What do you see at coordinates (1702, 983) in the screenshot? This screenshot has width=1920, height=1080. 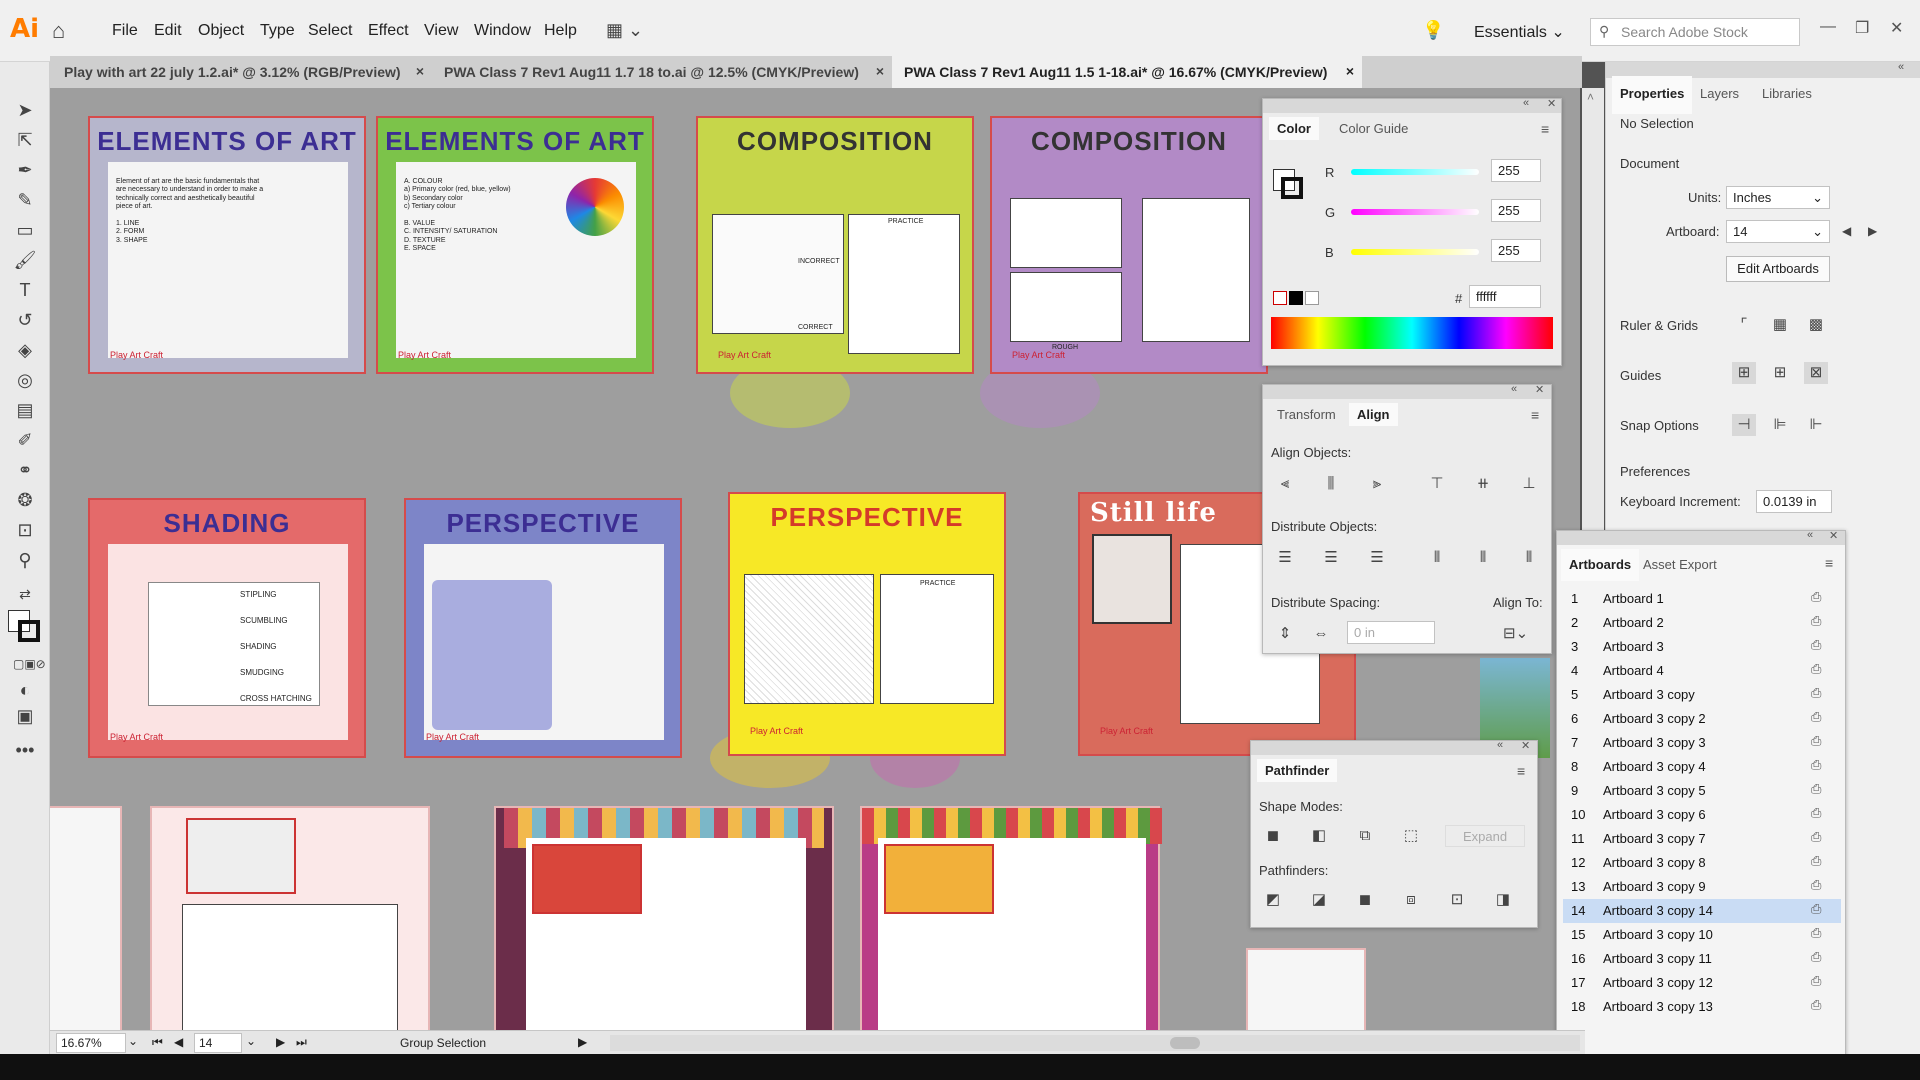 I see `artboard-row: 17 Artboard 3 copy 12 ⎙` at bounding box center [1702, 983].